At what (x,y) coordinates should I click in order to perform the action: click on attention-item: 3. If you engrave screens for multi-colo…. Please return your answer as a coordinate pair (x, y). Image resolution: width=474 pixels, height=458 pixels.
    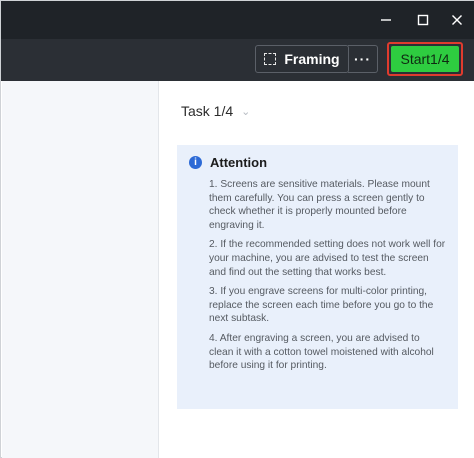
    Looking at the image, I should click on (321, 305).